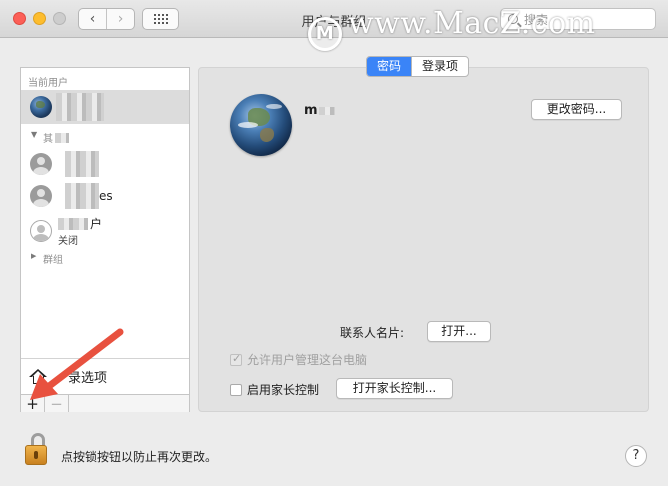 The image size is (668, 486). I want to click on watermark-logo: M, so click(325, 34).